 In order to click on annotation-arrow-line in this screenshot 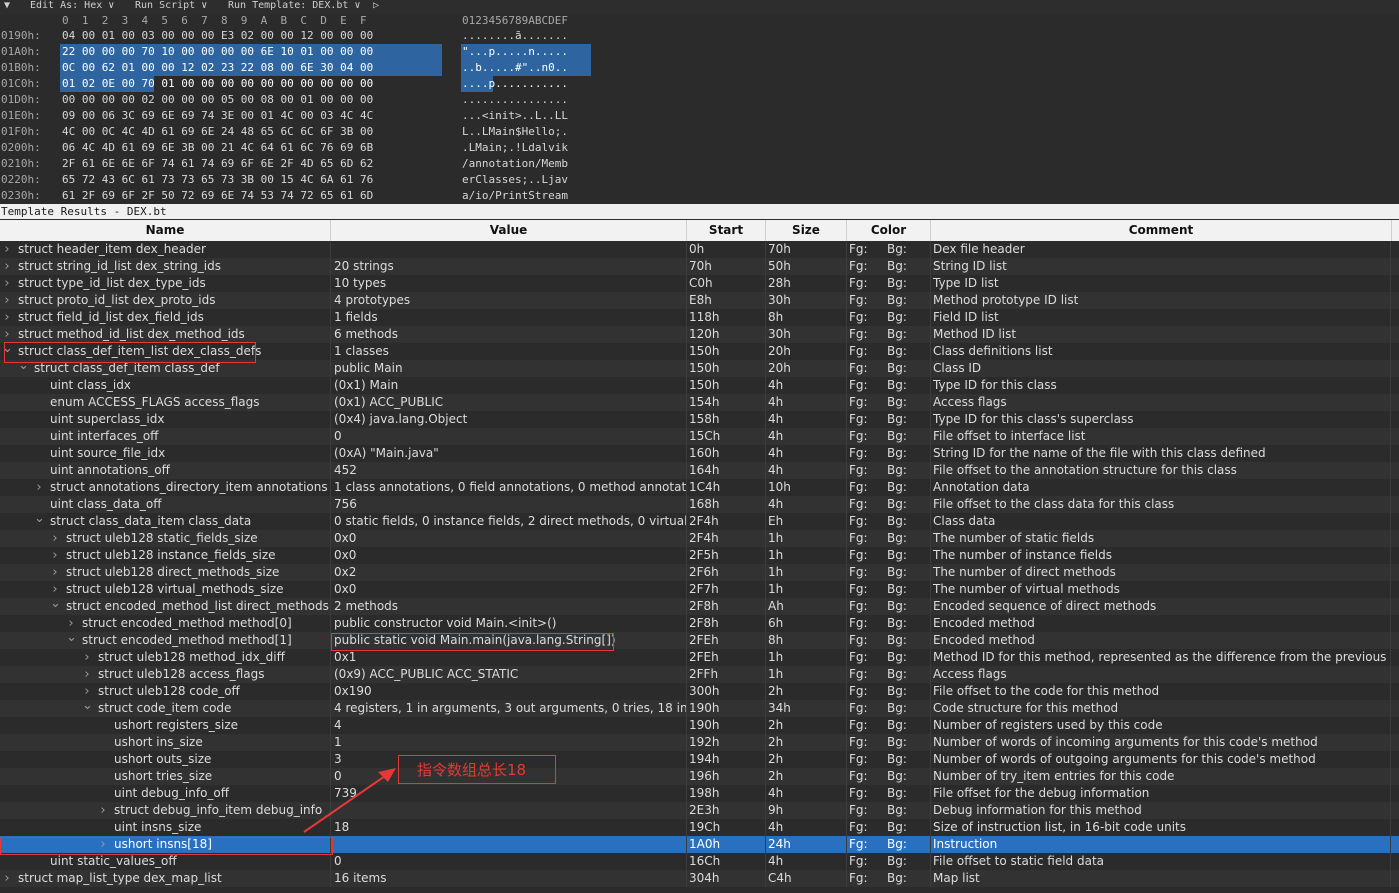, I will do `click(346, 803)`.